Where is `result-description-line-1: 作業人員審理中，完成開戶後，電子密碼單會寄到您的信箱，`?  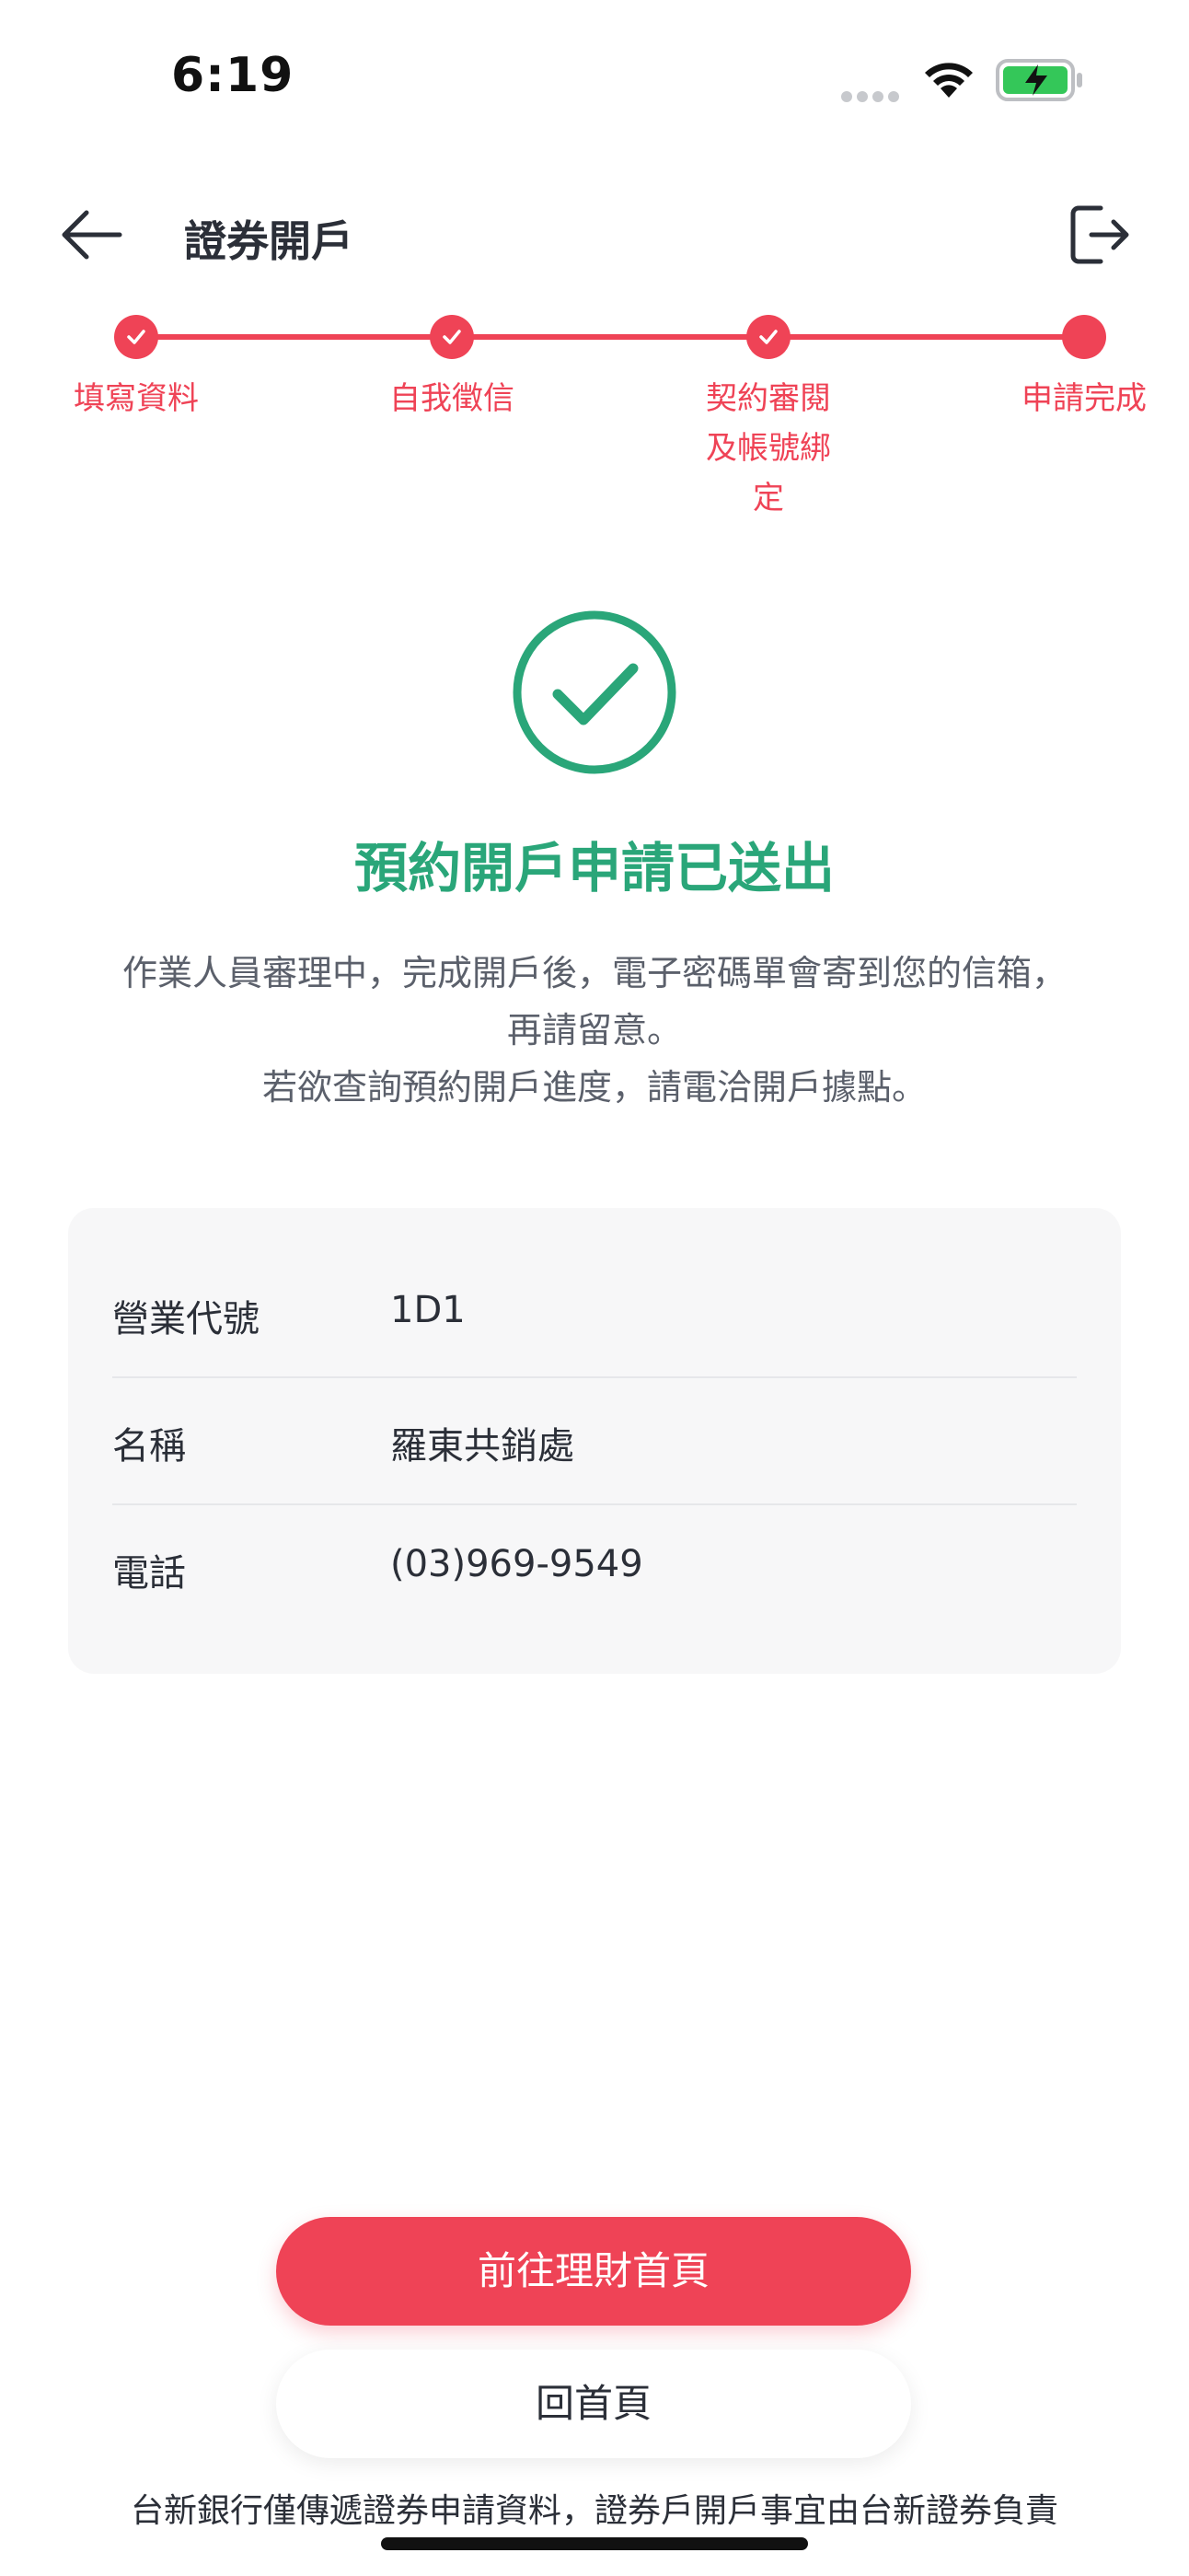 result-description-line-1: 作業人員審理中，完成開戶後，電子密碼單會寄到您的信箱， is located at coordinates (594, 973).